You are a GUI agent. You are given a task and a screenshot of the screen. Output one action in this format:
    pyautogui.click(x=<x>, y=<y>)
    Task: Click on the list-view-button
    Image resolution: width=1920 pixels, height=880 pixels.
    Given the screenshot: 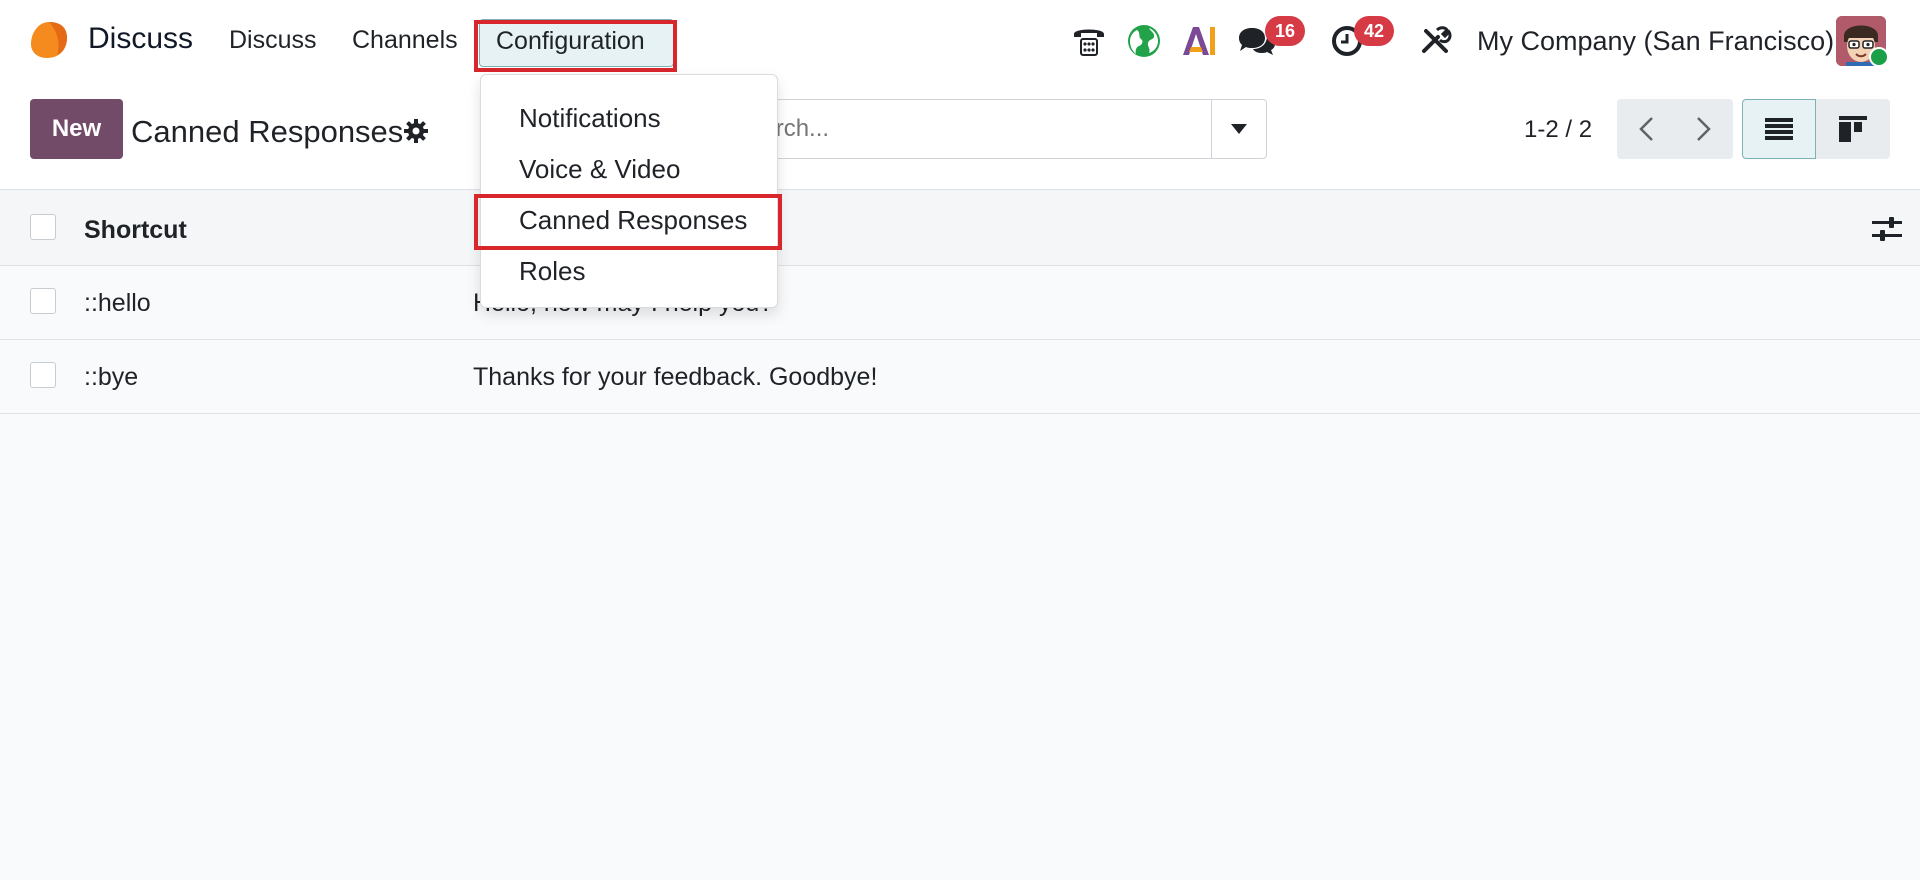 What is the action you would take?
    pyautogui.click(x=1779, y=129)
    